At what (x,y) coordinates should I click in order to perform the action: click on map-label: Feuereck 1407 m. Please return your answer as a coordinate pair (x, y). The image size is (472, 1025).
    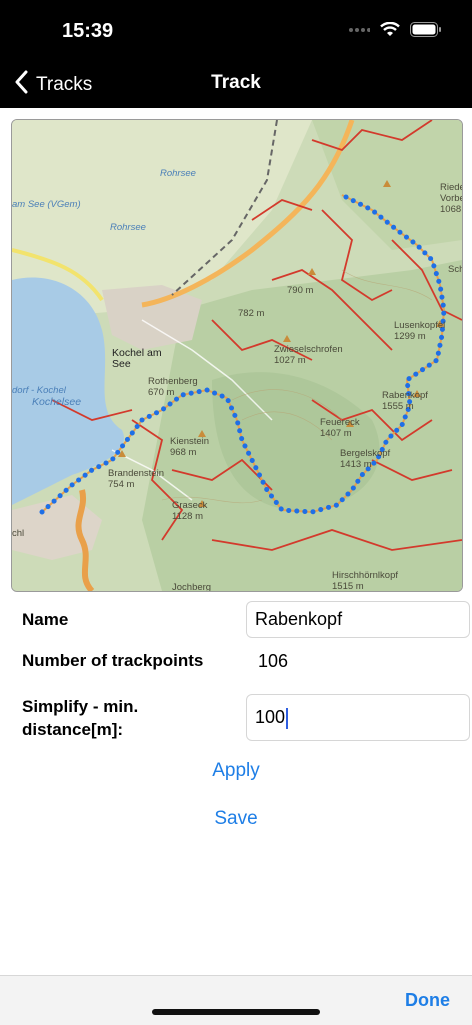
    Looking at the image, I should click on (340, 428).